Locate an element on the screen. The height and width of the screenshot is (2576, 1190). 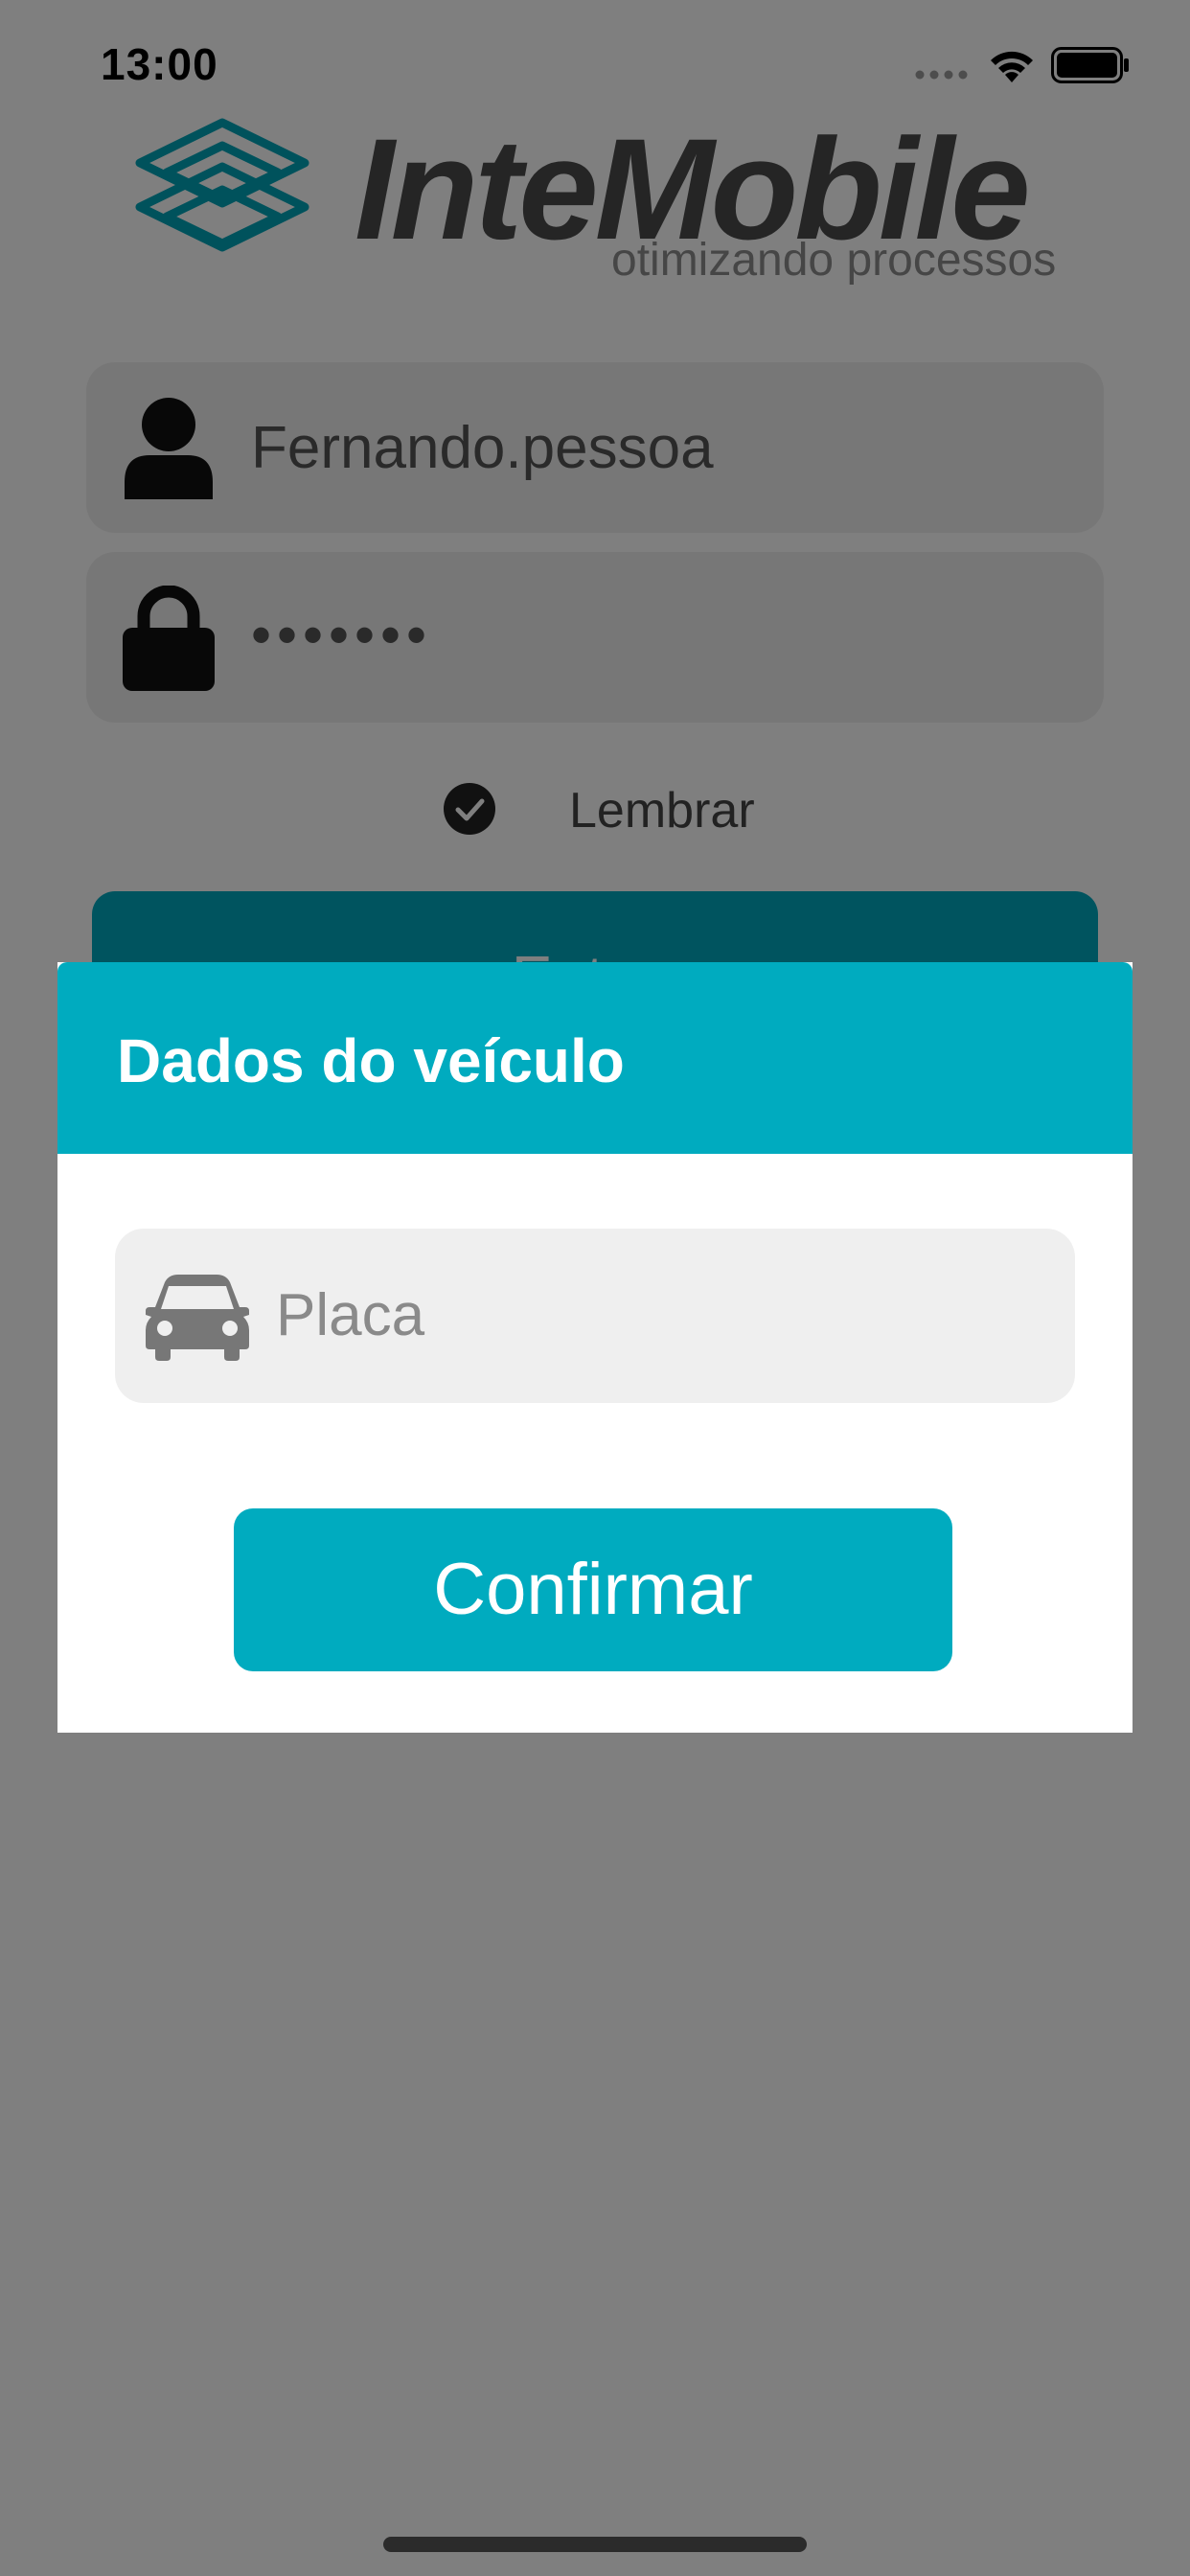
dialog-header: Dados do veículo is located at coordinates (595, 1058).